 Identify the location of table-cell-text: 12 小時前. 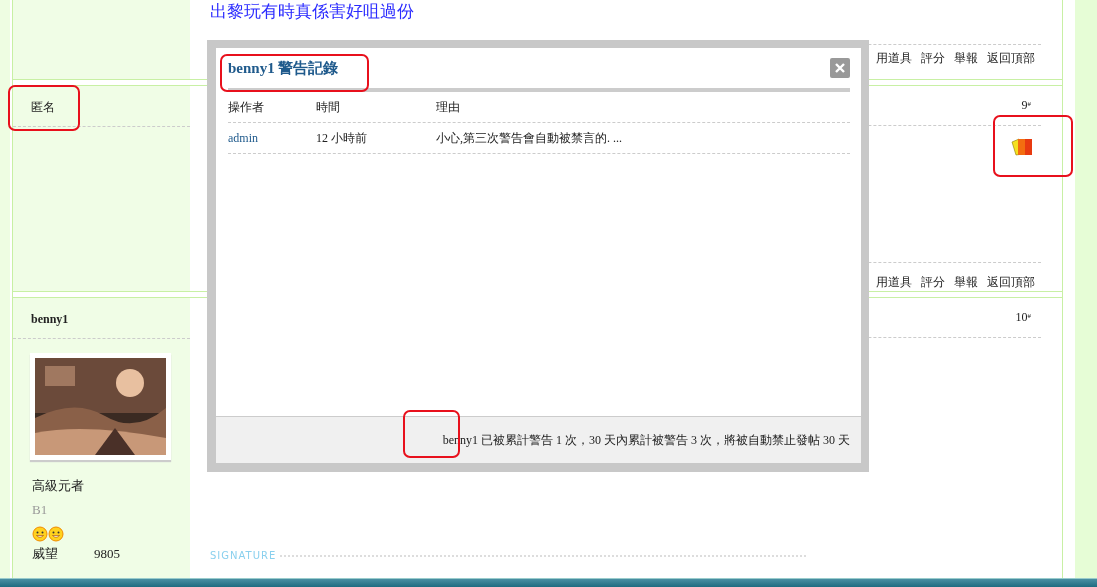
(342, 138).